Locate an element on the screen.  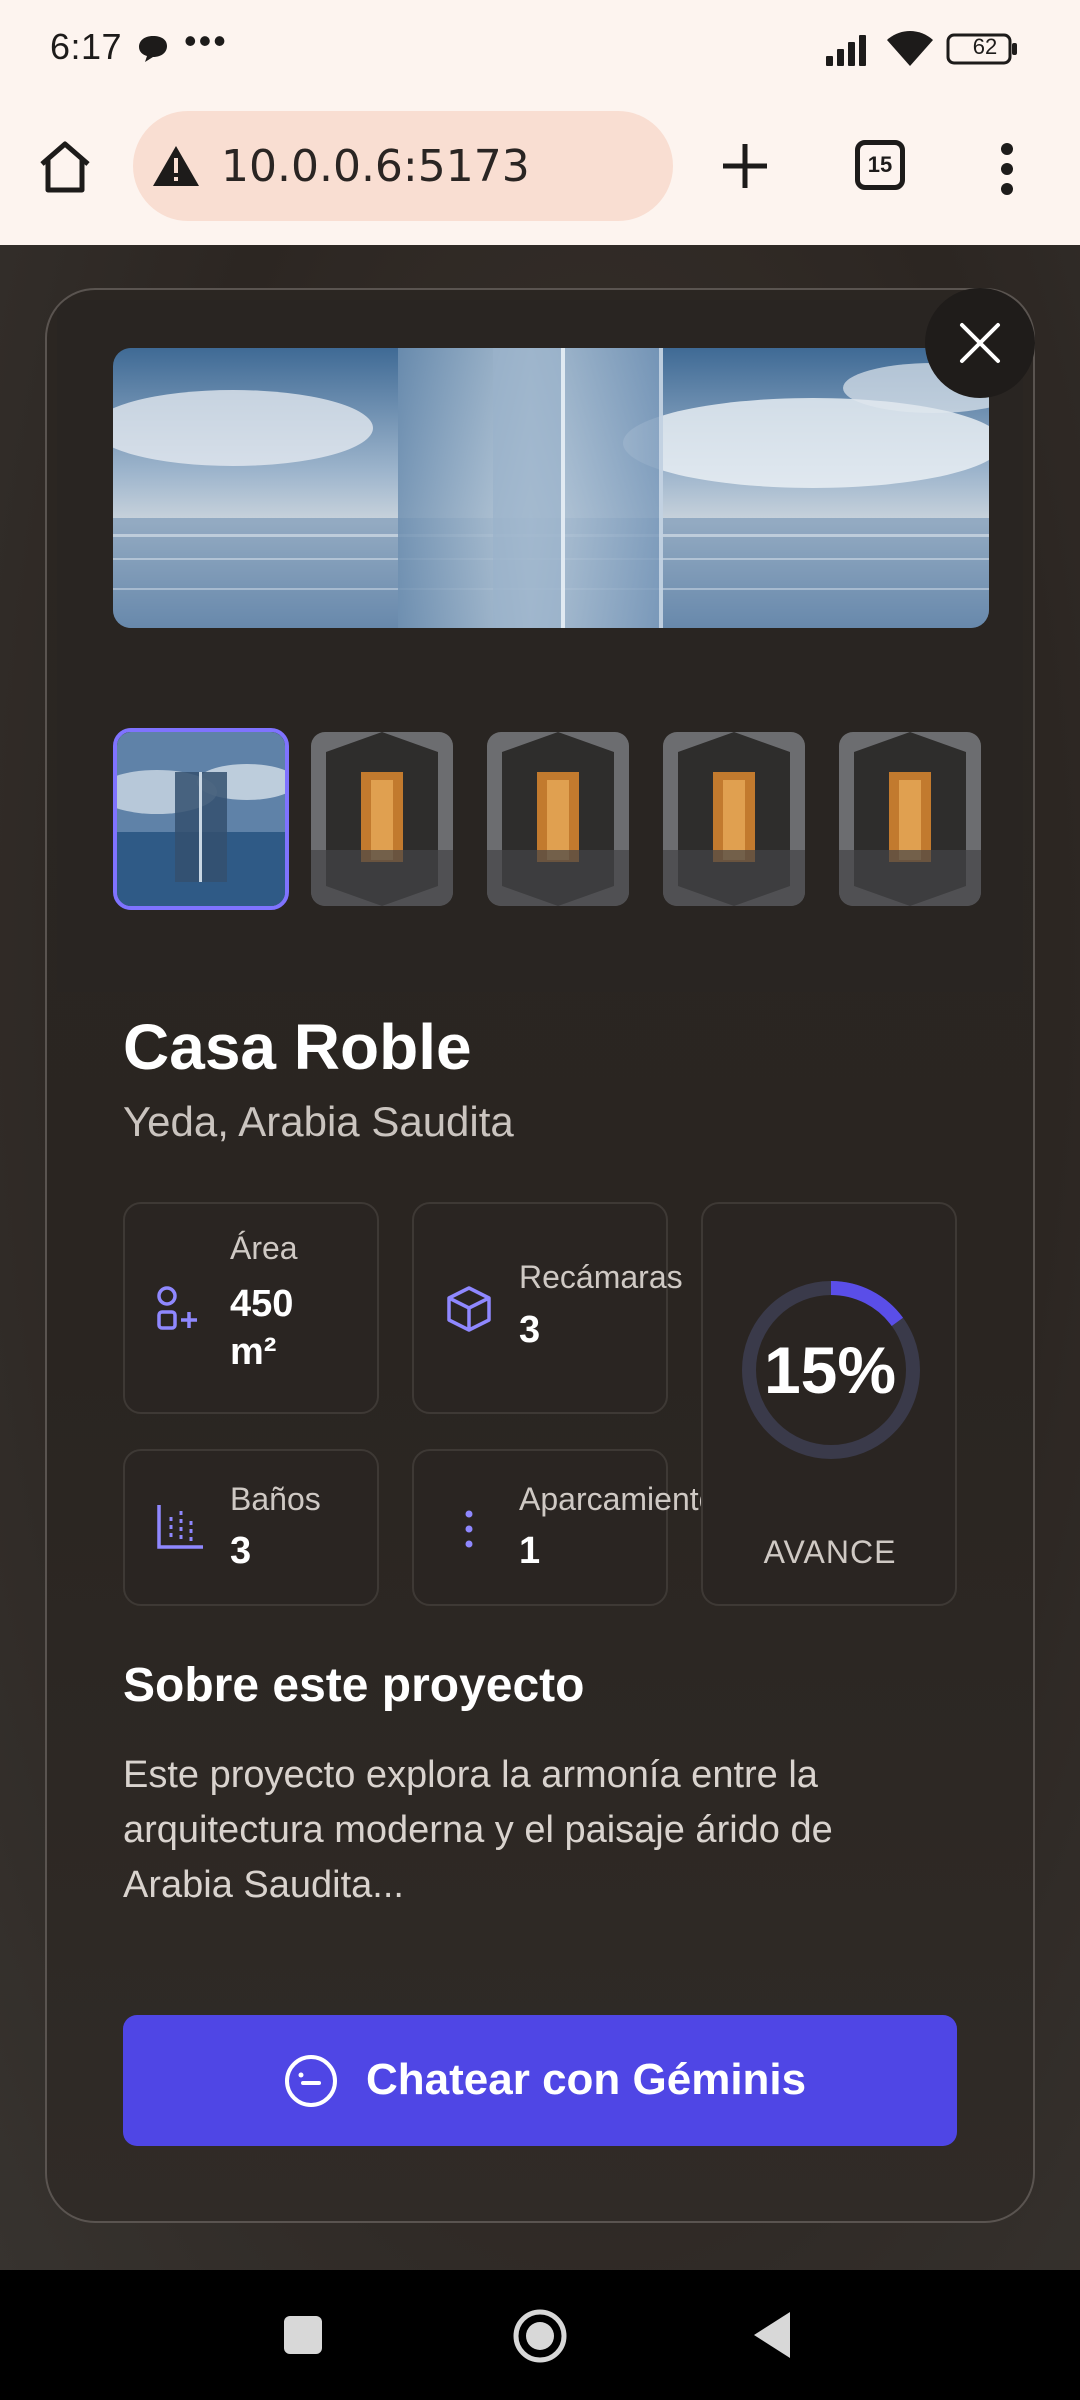
progress-percent: 15% is located at coordinates (830, 1370).